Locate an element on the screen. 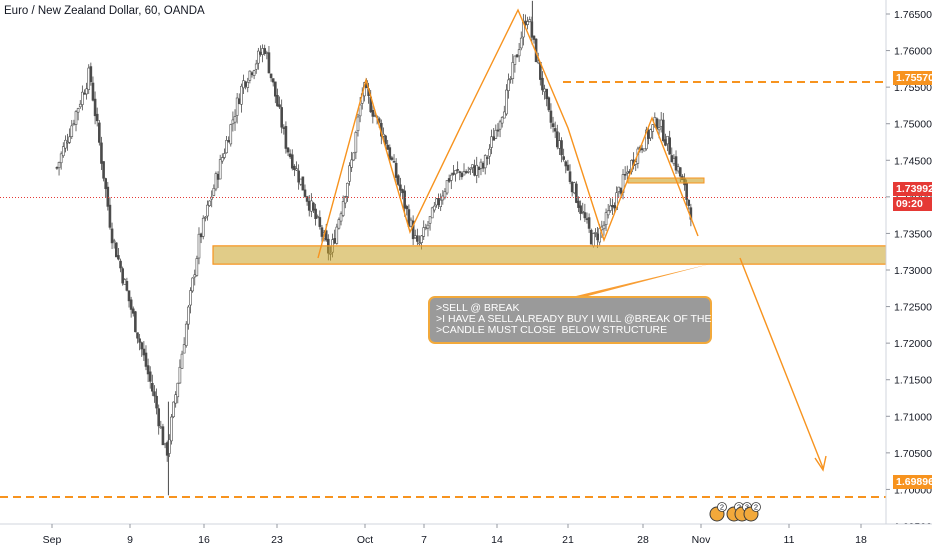 This screenshot has width=932, height=550. symbol-title: Euro / New Zealand Dollar, 60, OANDA is located at coordinates (104, 11).